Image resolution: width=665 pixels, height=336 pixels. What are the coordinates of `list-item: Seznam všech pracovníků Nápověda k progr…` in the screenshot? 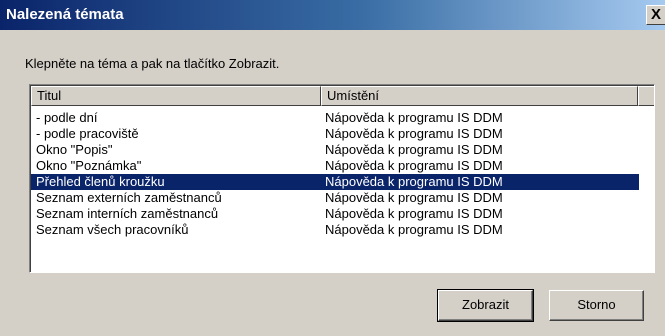 It's located at (342, 230).